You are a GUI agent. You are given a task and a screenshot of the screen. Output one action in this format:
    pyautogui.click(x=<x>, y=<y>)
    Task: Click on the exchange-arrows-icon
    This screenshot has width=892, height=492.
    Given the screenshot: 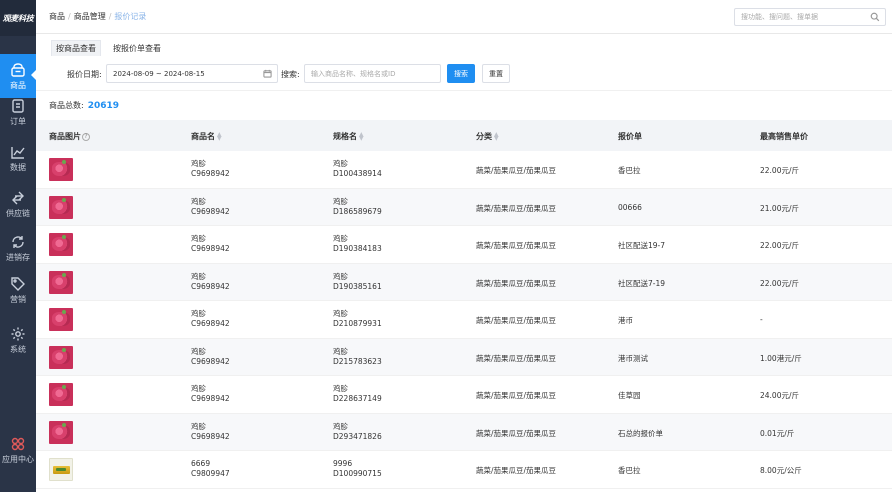 What is the action you would take?
    pyautogui.click(x=18, y=197)
    